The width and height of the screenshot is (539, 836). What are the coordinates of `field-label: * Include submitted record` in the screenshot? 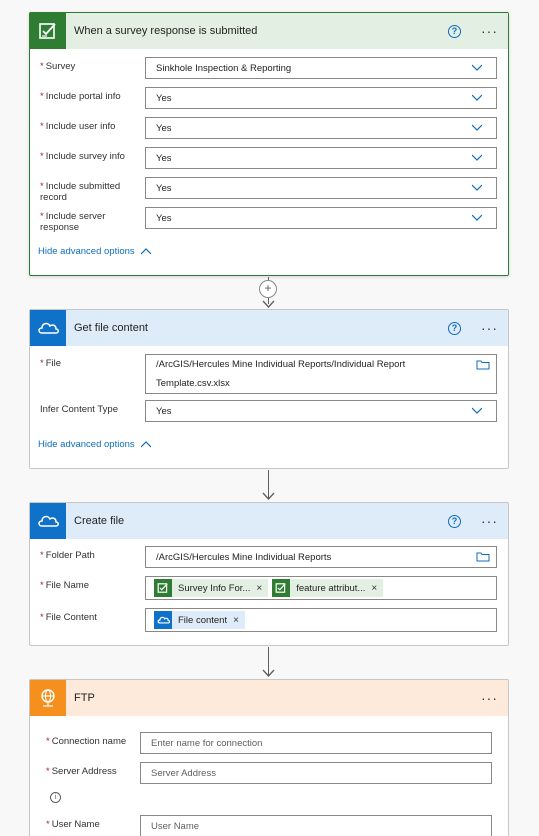 It's located at (80, 192).